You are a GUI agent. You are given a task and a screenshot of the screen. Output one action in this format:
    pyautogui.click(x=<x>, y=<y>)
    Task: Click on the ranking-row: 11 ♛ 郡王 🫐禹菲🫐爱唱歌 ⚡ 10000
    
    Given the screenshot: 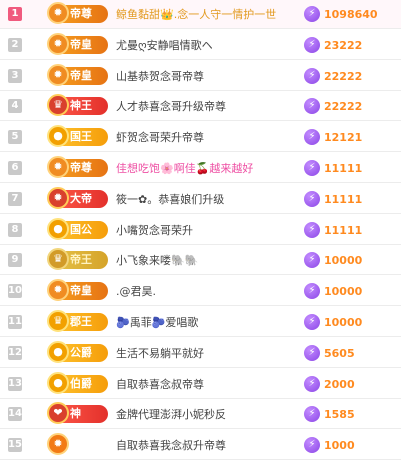 What is the action you would take?
    pyautogui.click(x=200, y=322)
    